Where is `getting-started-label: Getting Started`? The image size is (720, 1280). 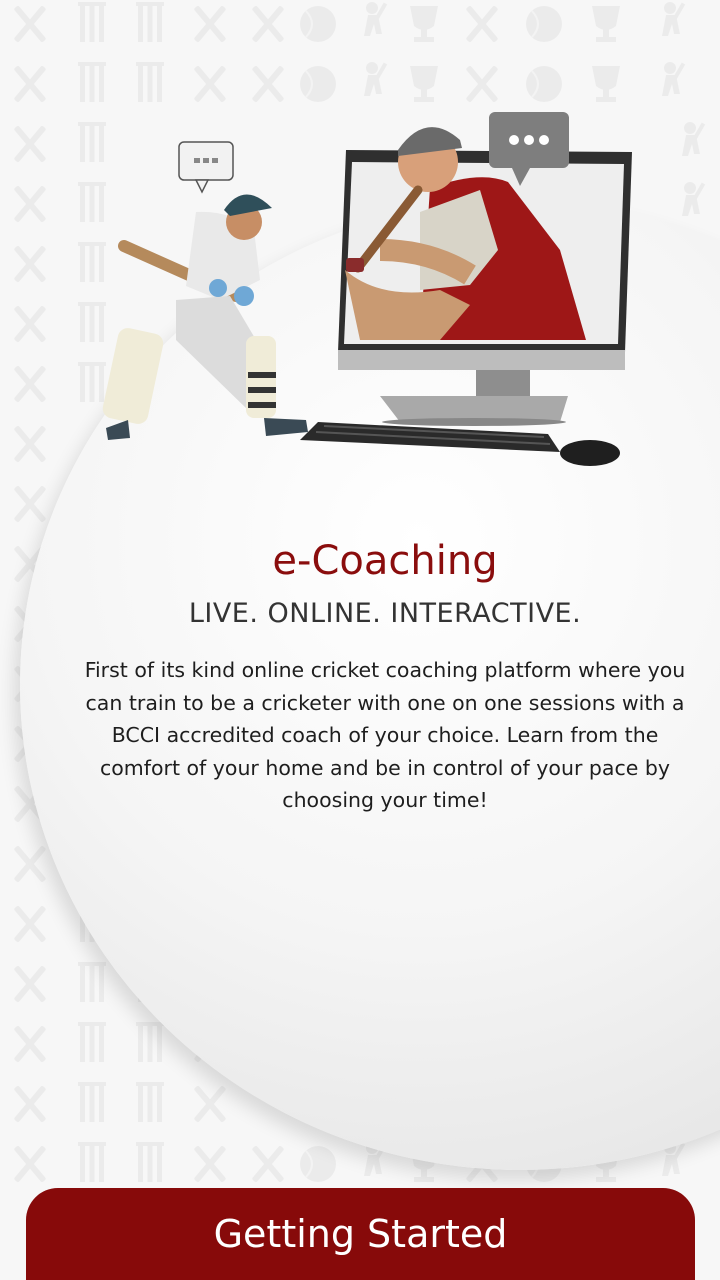
getting-started-label: Getting Started is located at coordinates (360, 1234).